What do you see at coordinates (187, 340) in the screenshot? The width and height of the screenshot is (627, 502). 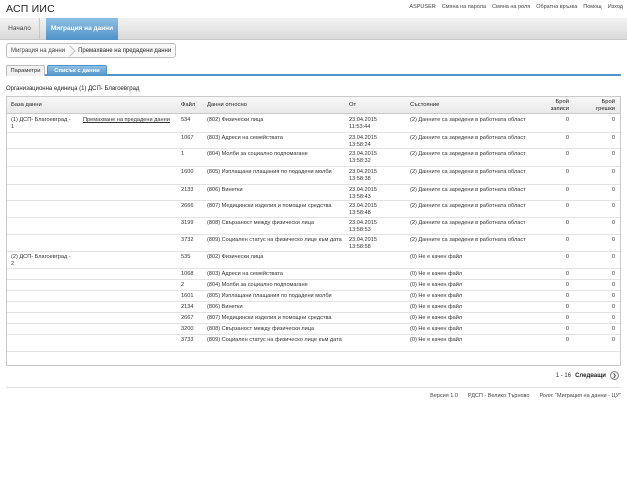 I see `cell-file: 3733` at bounding box center [187, 340].